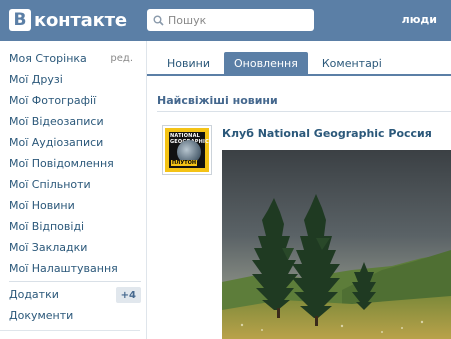 Image resolution: width=451 pixels, height=339 pixels. I want to click on sidebar-item-documents: Документи, so click(73, 315).